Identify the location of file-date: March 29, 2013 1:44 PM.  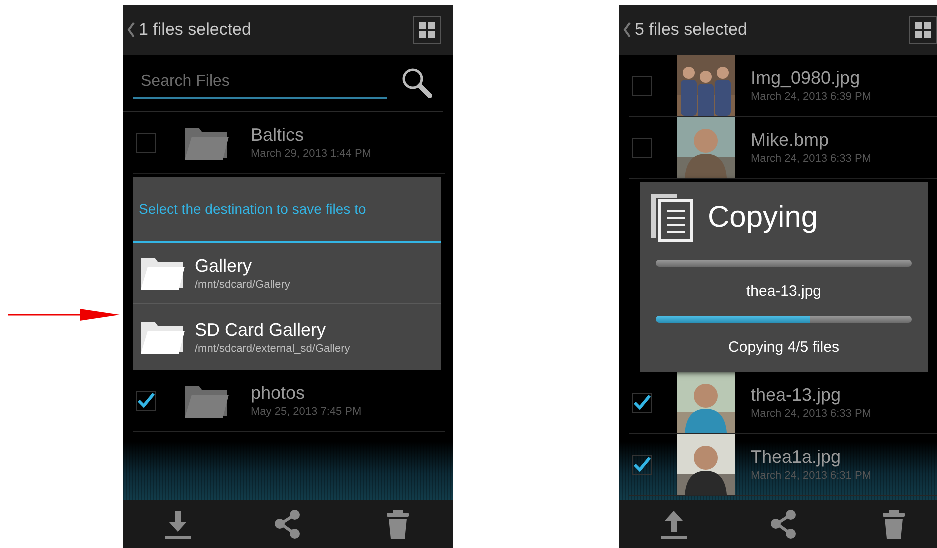
(311, 154).